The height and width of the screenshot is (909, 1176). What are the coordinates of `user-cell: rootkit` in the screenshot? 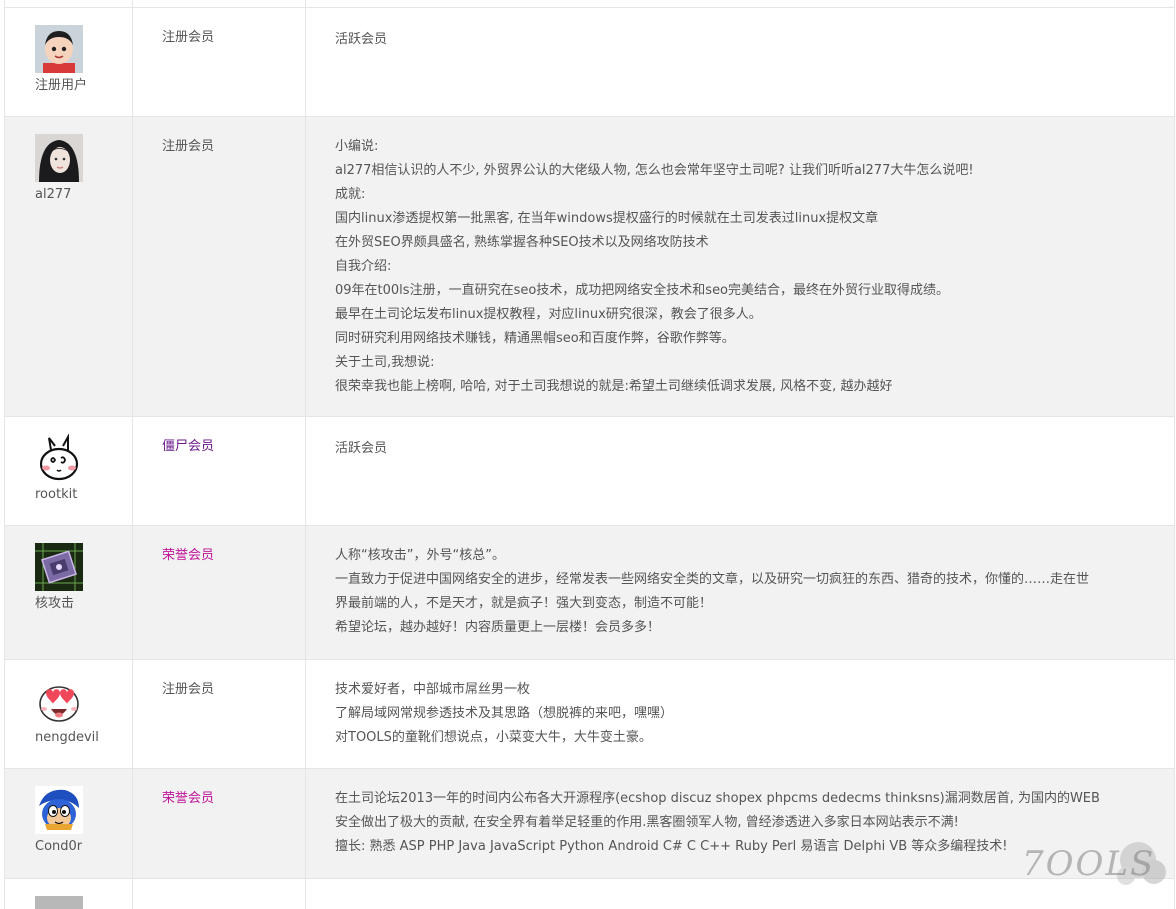 It's located at (69, 471).